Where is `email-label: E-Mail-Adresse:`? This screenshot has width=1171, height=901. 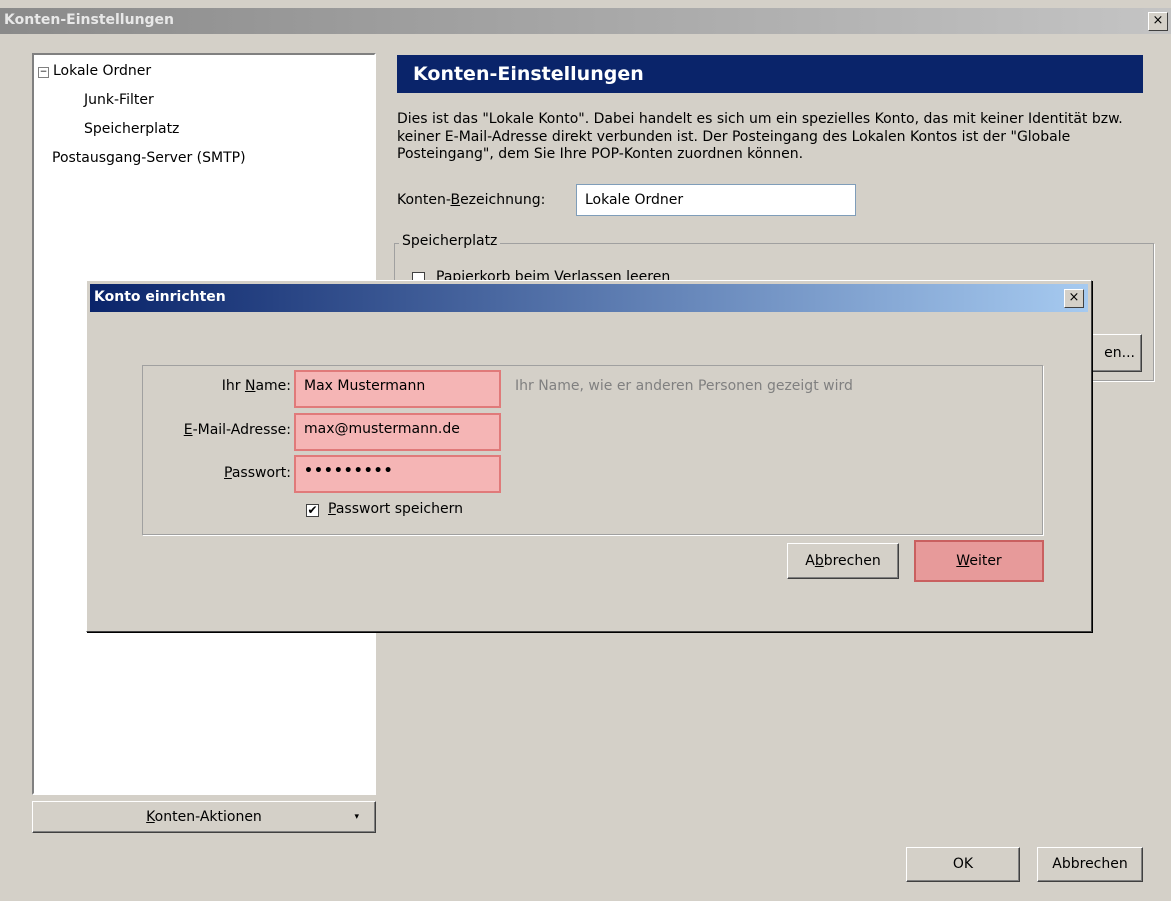 email-label: E-Mail-Adresse: is located at coordinates (237, 430).